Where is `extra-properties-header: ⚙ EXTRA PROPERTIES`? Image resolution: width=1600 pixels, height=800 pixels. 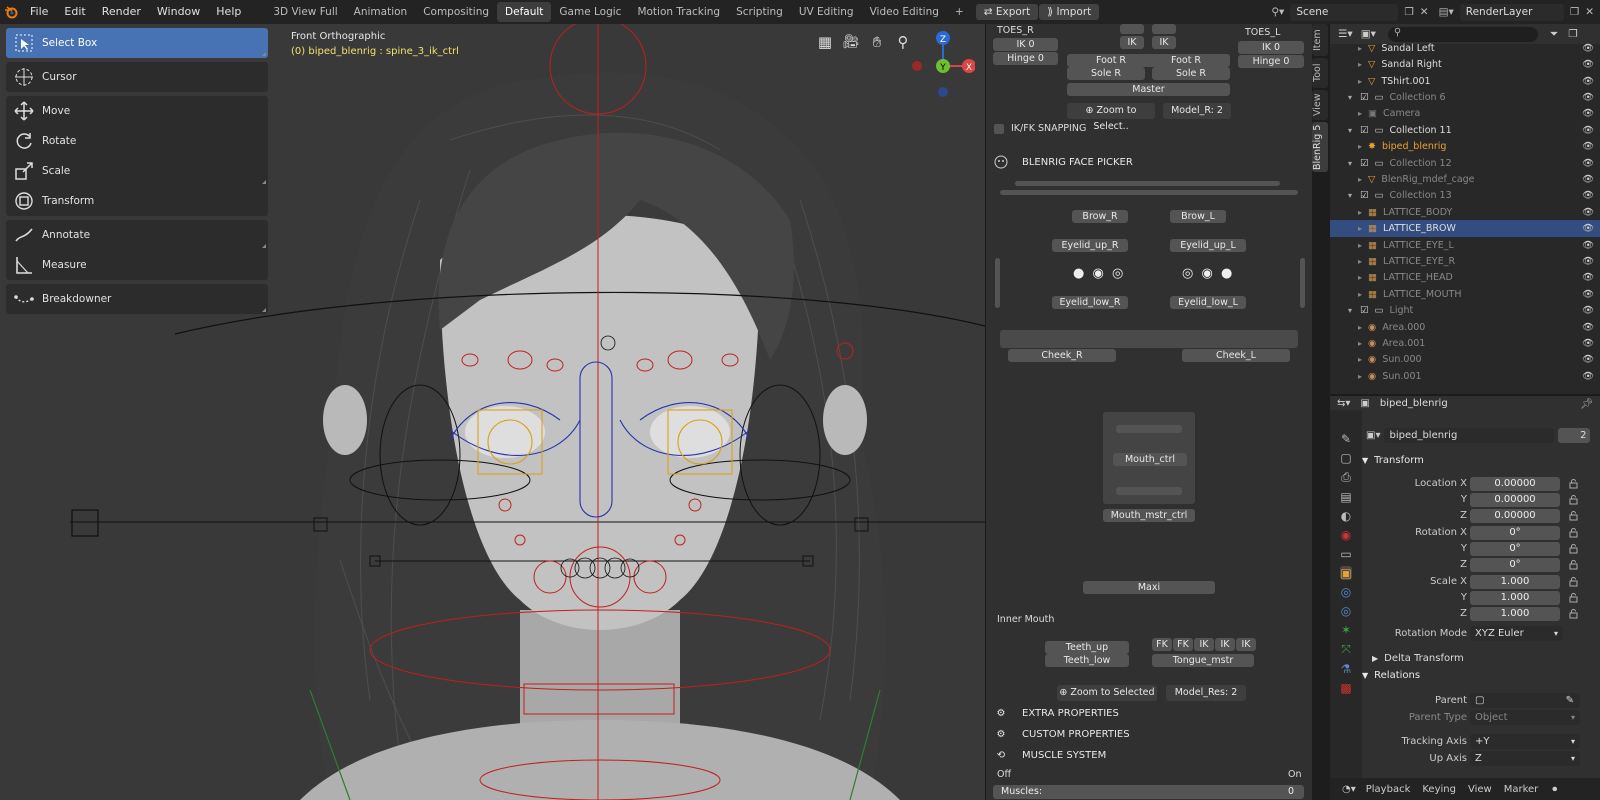 extra-properties-header: ⚙ EXTRA PROPERTIES is located at coordinates (1056, 713).